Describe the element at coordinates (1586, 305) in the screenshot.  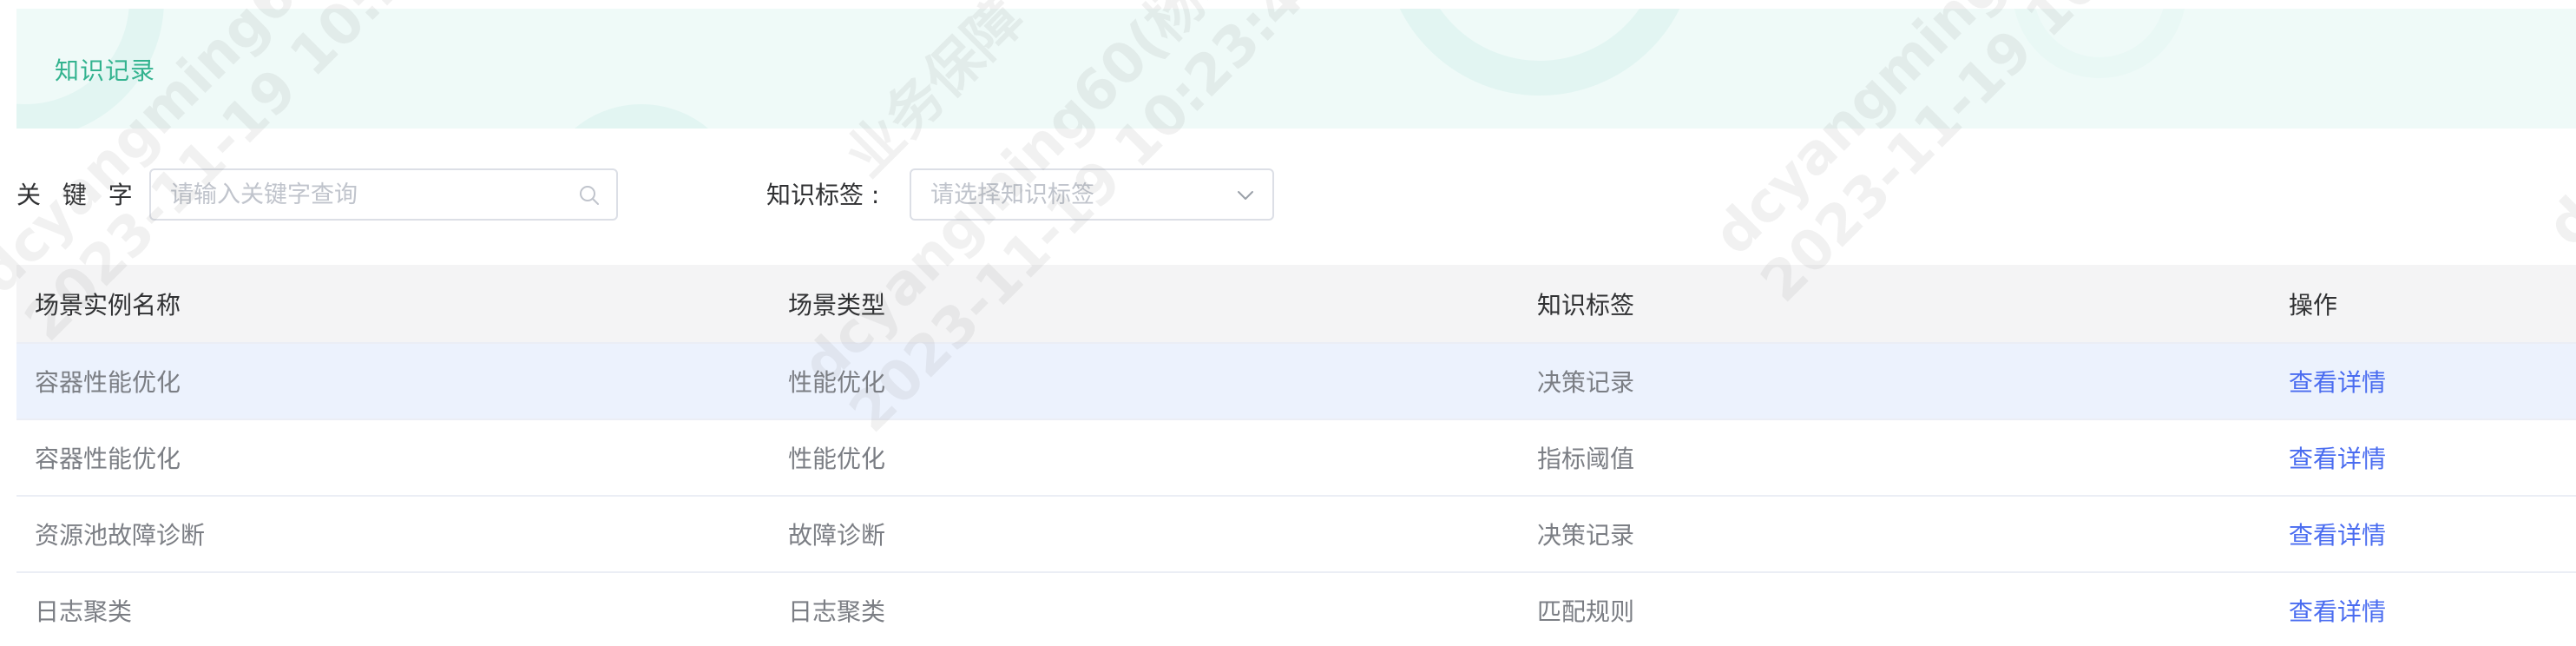
I see `column-header: 知识标签` at that location.